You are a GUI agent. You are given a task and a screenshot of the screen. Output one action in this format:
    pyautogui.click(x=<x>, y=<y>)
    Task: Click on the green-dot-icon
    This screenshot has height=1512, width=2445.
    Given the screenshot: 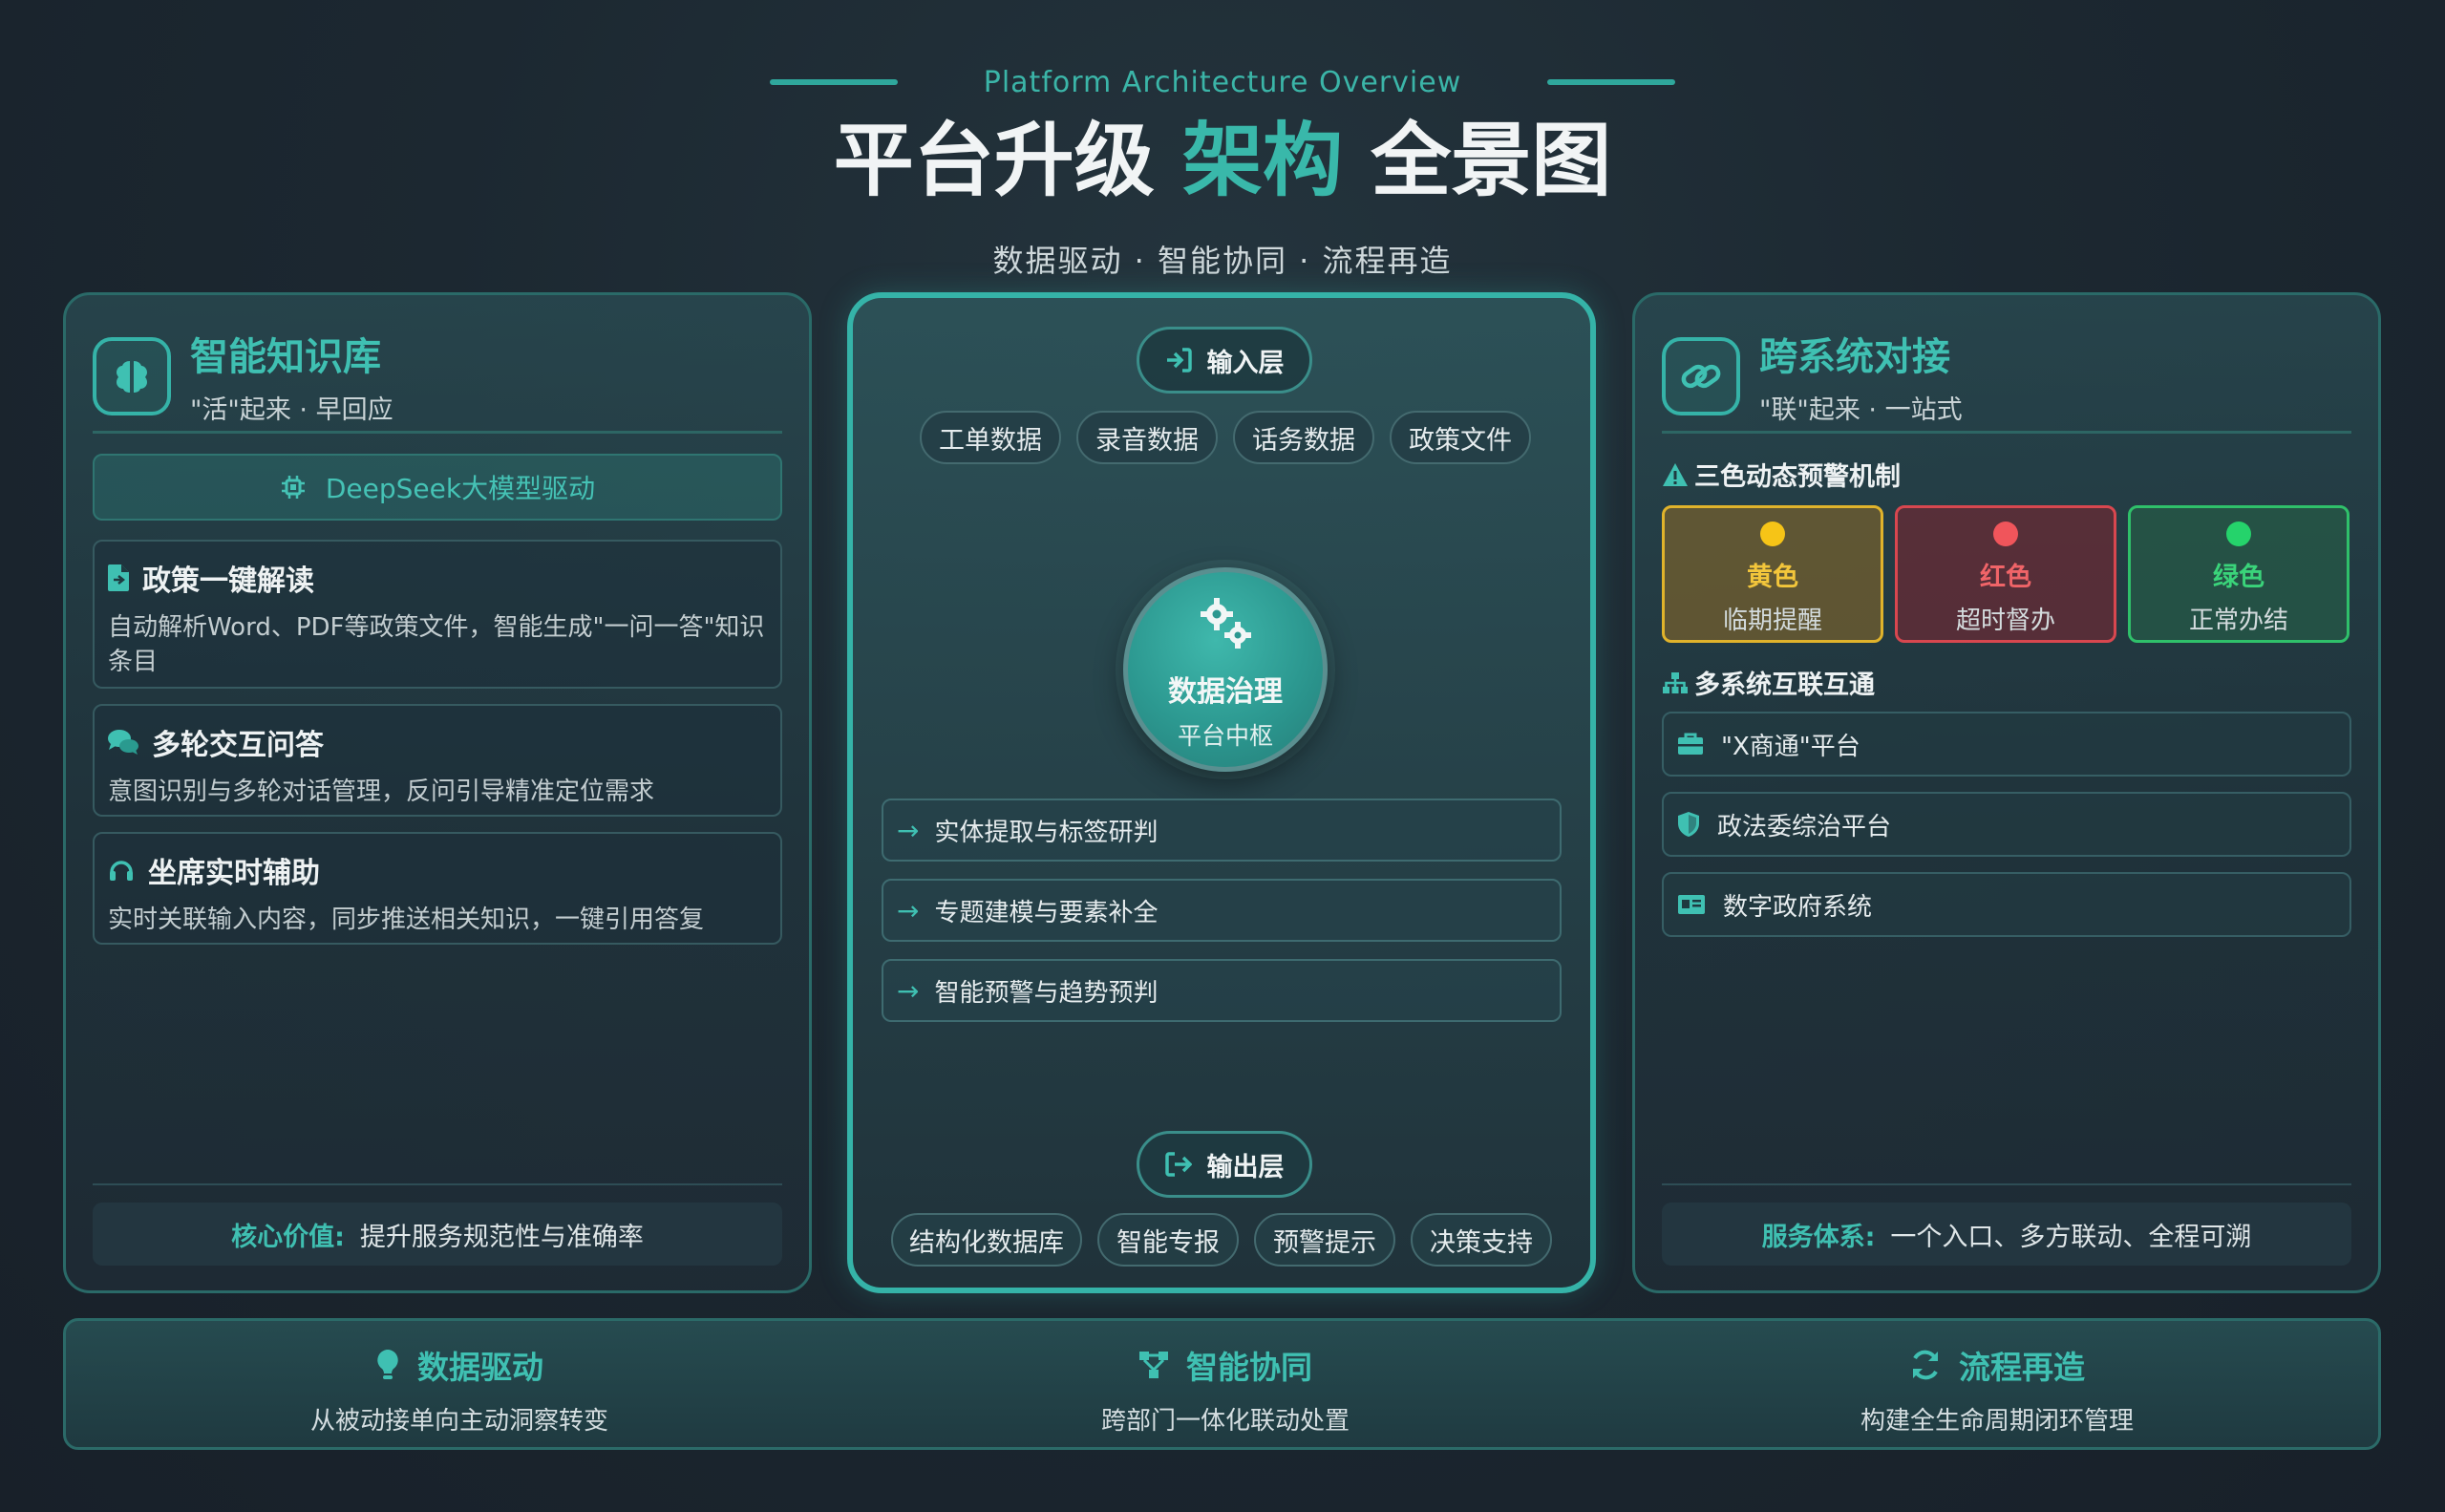 What is the action you would take?
    pyautogui.click(x=2238, y=534)
    